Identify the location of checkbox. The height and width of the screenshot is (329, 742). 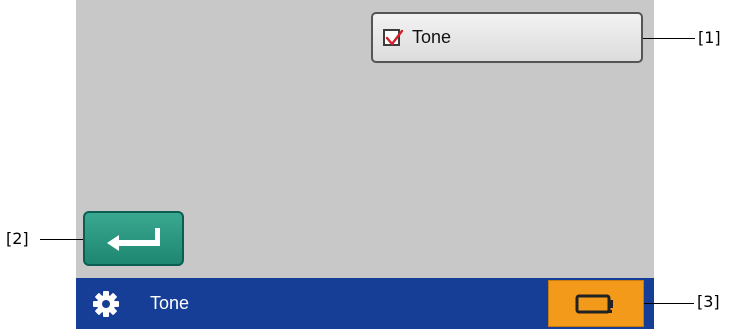
(393, 37).